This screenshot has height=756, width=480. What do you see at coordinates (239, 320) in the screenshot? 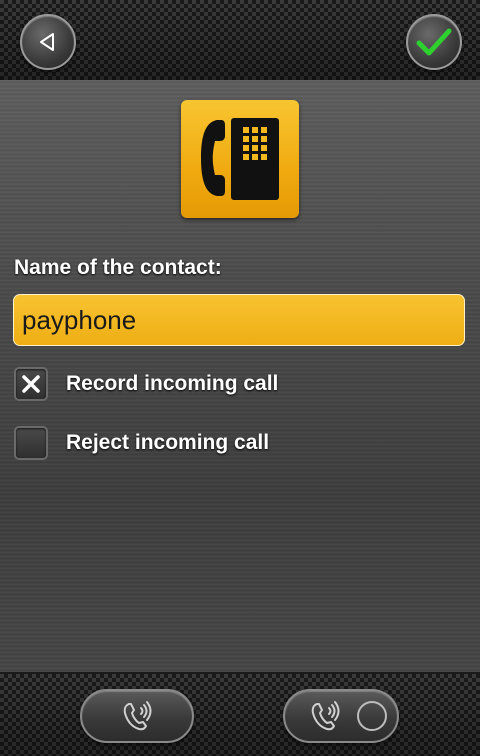
I see `contact-name-input` at bounding box center [239, 320].